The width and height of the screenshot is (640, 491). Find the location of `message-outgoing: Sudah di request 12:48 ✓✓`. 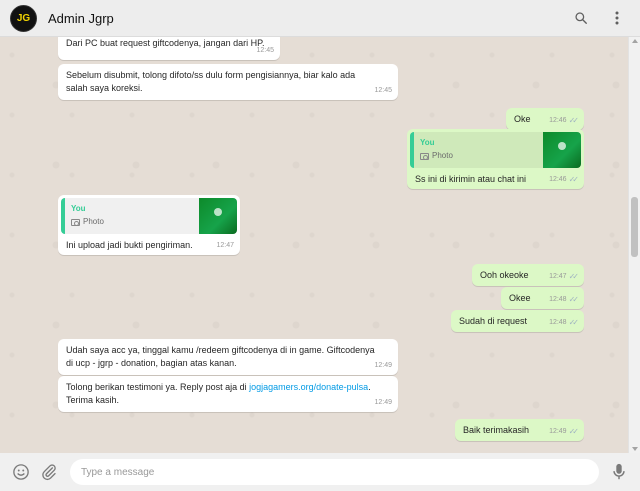

message-outgoing: Sudah di request 12:48 ✓✓ is located at coordinates (517, 321).